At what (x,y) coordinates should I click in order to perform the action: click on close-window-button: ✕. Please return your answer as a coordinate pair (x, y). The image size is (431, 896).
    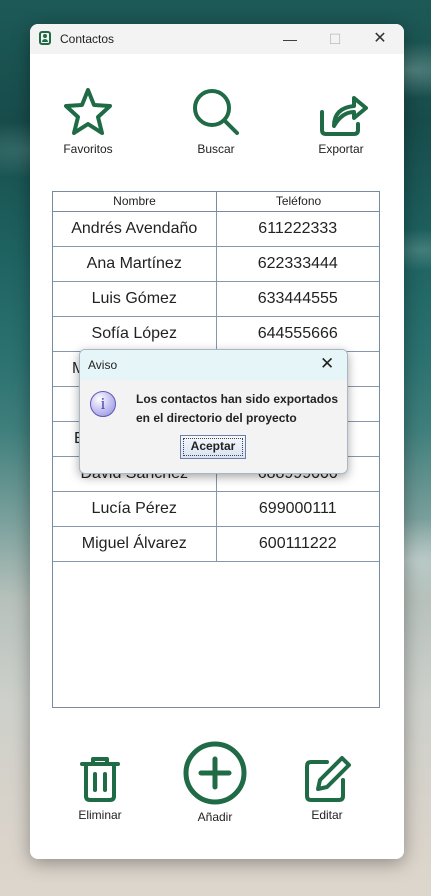
    Looking at the image, I should click on (380, 39).